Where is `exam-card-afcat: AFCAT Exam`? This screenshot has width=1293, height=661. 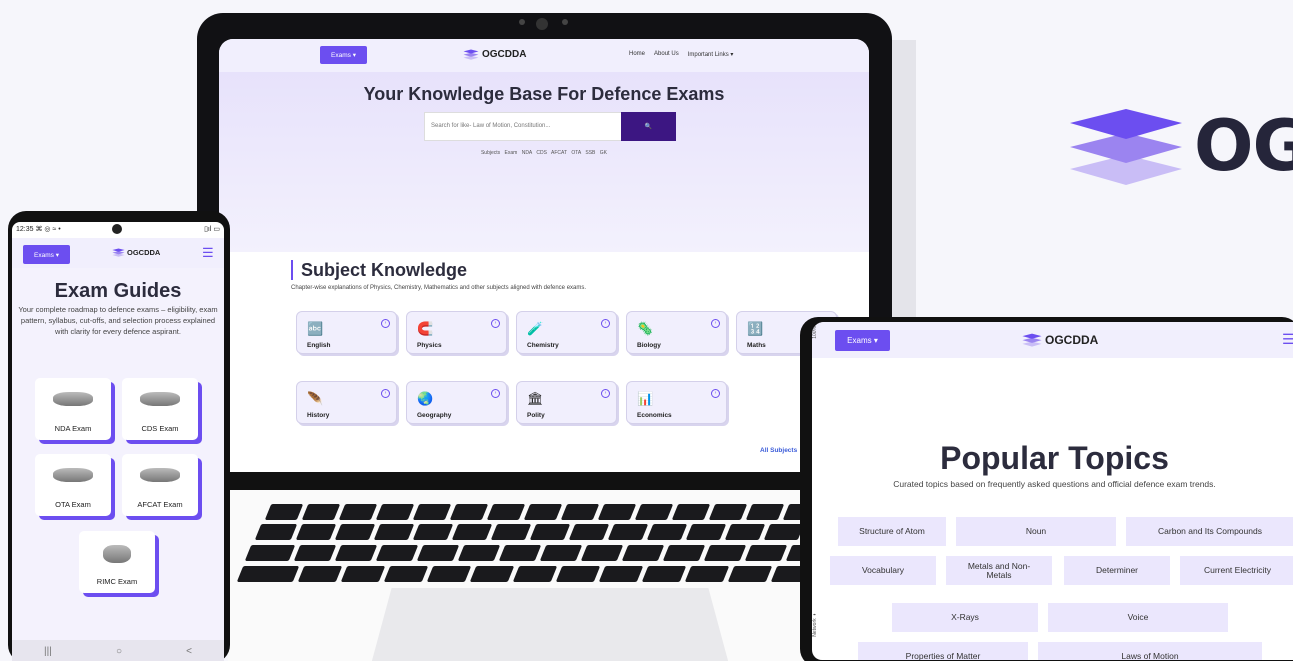 exam-card-afcat: AFCAT Exam is located at coordinates (160, 485).